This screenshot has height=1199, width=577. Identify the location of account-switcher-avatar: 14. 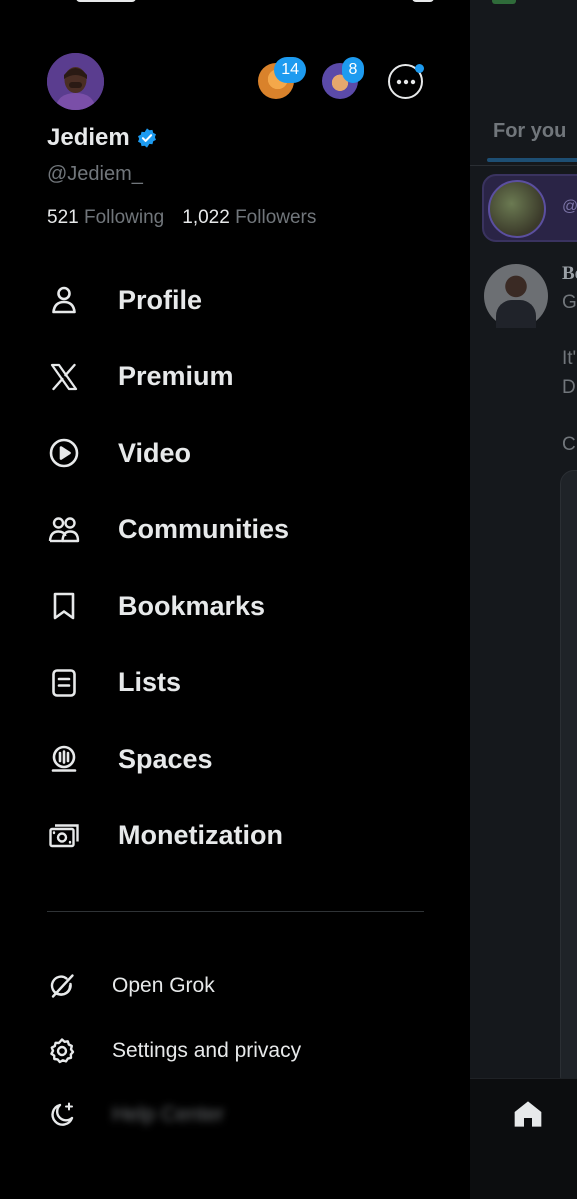
(282, 78).